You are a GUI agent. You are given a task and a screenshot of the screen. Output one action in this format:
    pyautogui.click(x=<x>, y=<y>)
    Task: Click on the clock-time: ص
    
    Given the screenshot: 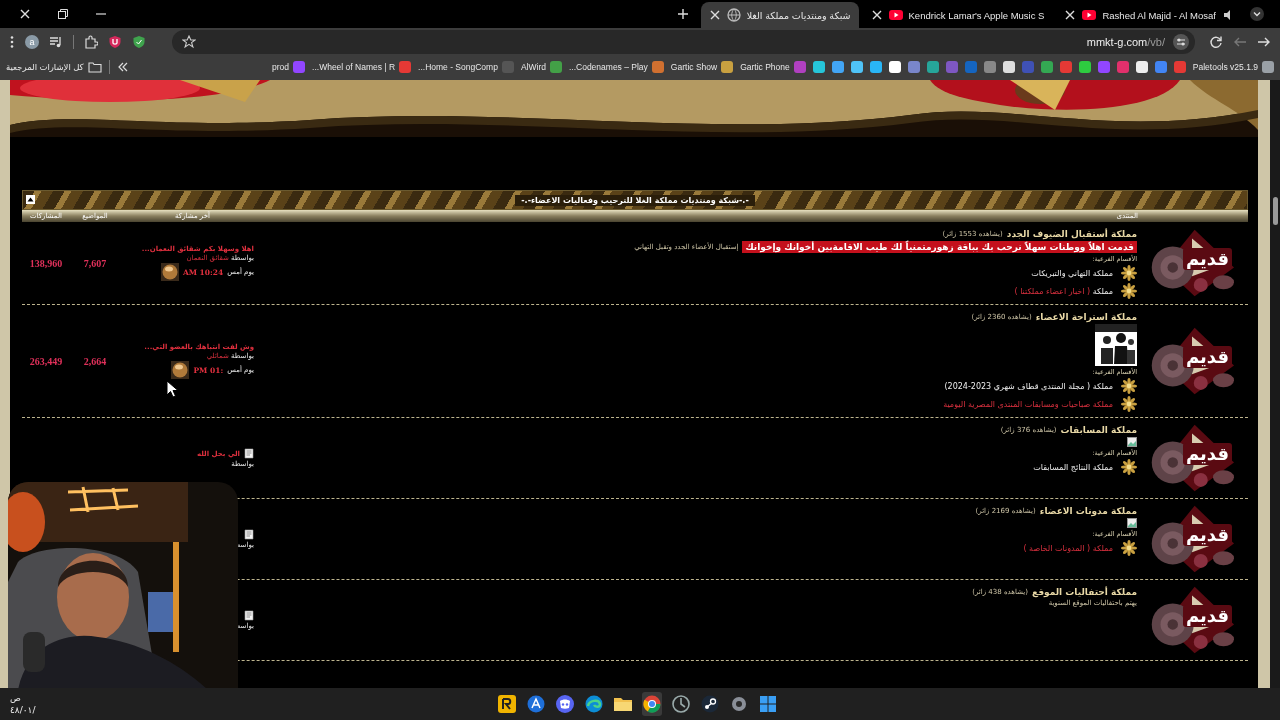 What is the action you would take?
    pyautogui.click(x=16, y=698)
    